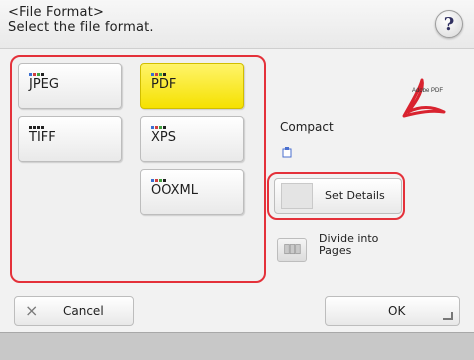 This screenshot has height=360, width=474. Describe the element at coordinates (32, 310) in the screenshot. I see `close-icon: ×` at that location.